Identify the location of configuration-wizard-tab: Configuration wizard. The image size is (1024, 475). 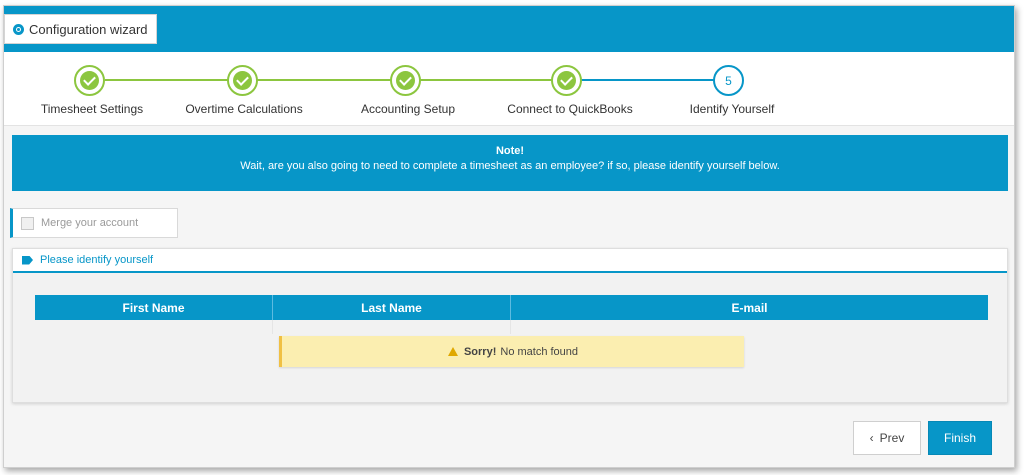
(80, 29).